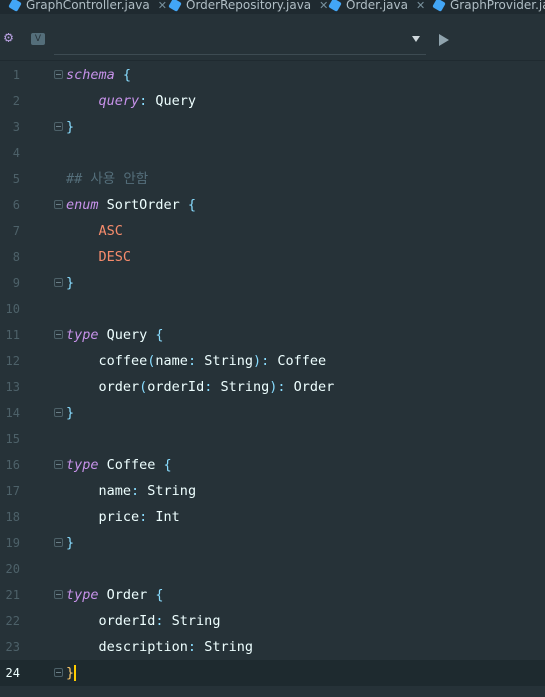 Image resolution: width=545 pixels, height=697 pixels. I want to click on tab-graph-controller: GraphController.java ✕, so click(87, 7).